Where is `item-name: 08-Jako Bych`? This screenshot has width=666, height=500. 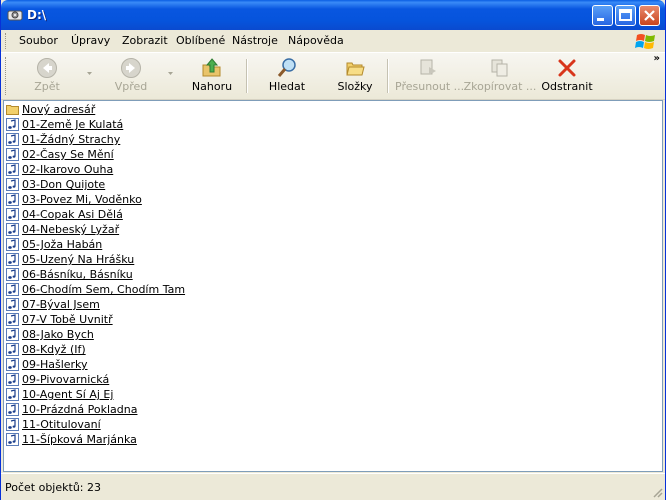 item-name: 08-Jako Bych is located at coordinates (58, 334).